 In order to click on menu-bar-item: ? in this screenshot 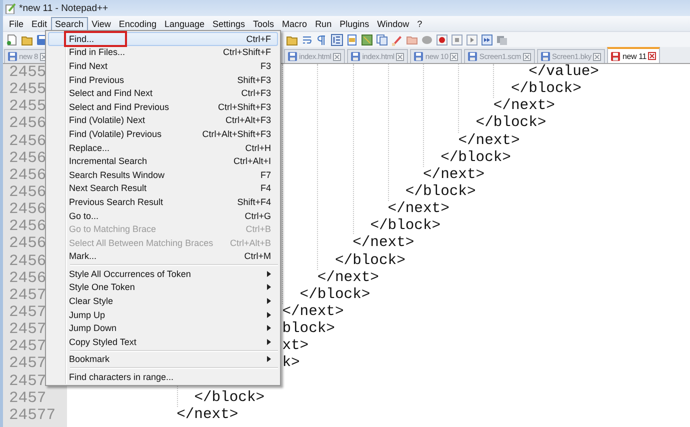, I will do `click(419, 23)`.